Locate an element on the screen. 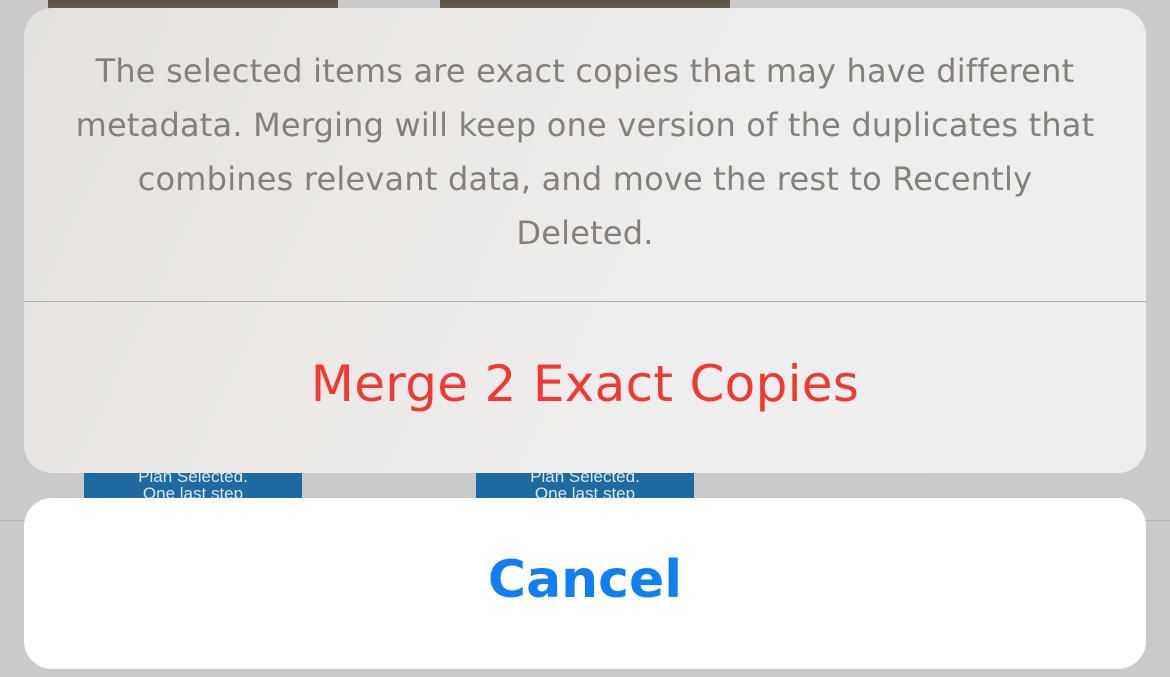 This screenshot has height=677, width=1170. cancel-label: Cancel is located at coordinates (585, 579).